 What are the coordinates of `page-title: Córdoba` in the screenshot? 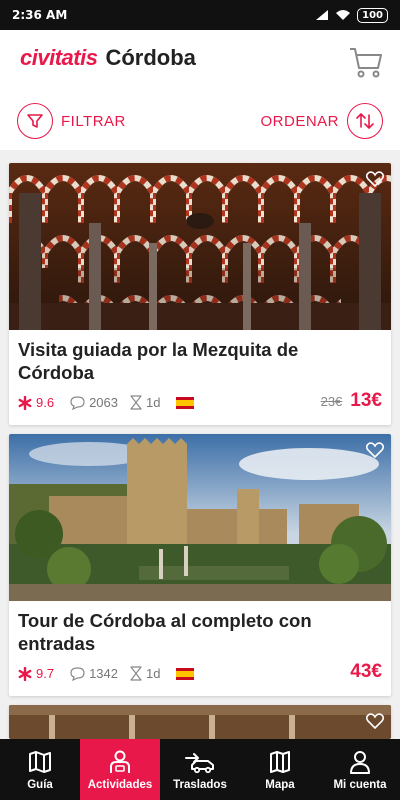 It's located at (150, 57).